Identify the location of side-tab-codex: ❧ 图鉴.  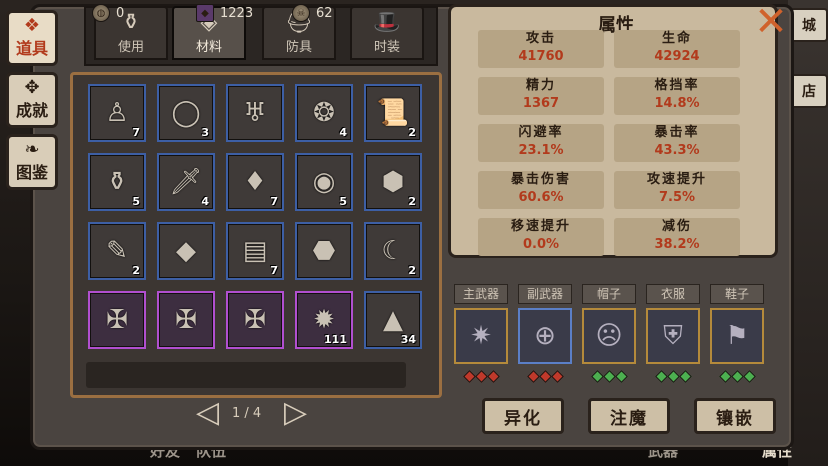
(32, 162).